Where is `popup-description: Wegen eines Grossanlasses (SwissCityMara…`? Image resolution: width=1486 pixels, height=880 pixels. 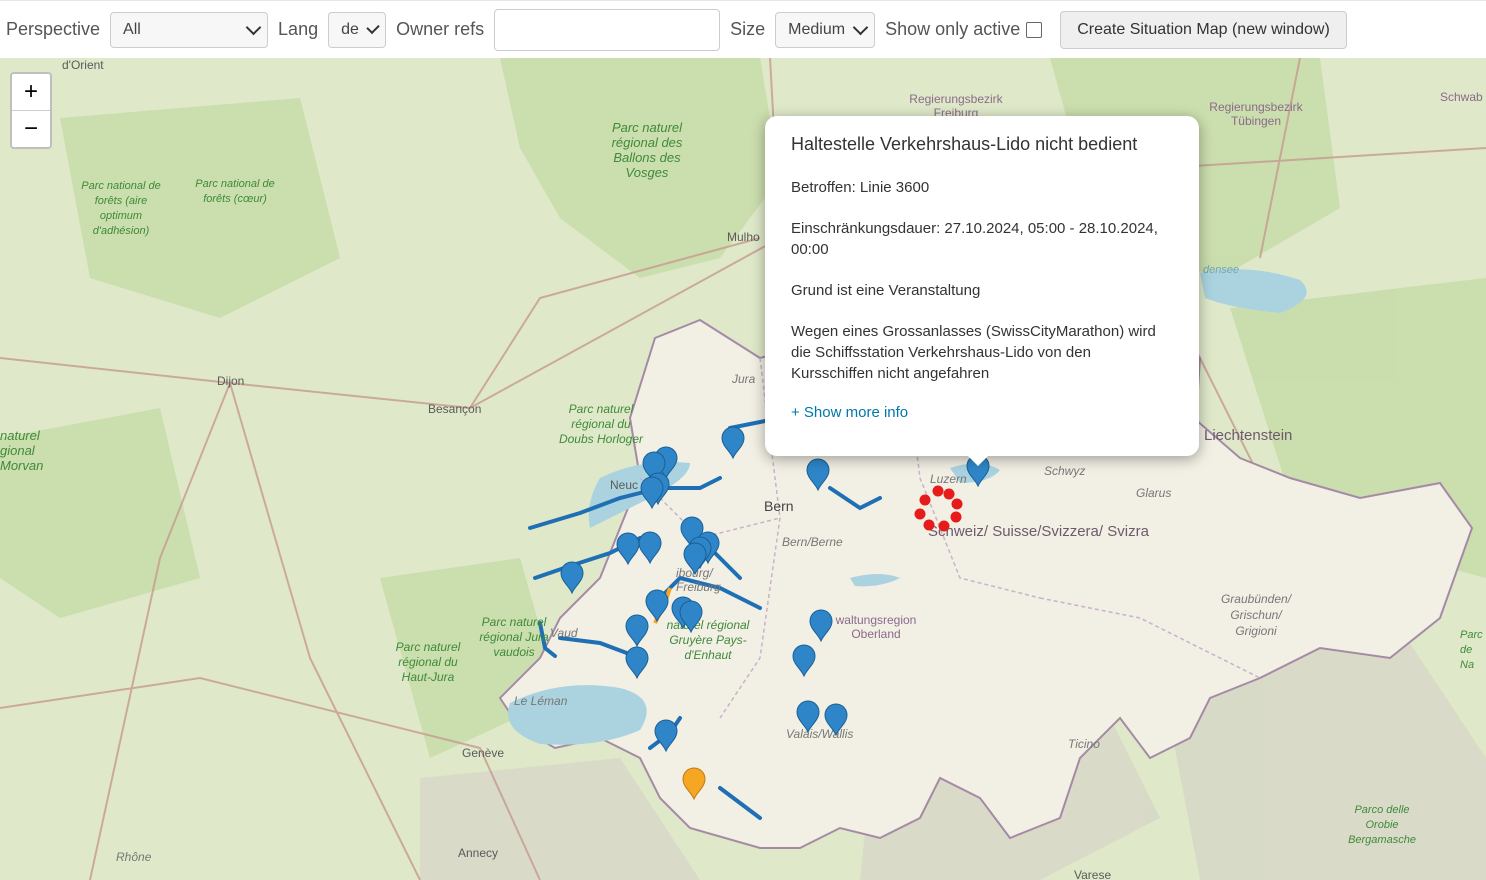
popup-description: Wegen eines Grossanlasses (SwissCityMara… is located at coordinates (973, 352).